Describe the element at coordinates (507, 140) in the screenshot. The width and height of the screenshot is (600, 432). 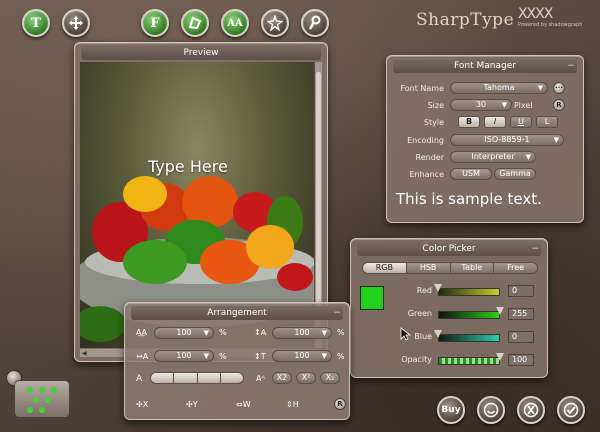
I see `encoding-select: ISO-8859-1 ▼` at that location.